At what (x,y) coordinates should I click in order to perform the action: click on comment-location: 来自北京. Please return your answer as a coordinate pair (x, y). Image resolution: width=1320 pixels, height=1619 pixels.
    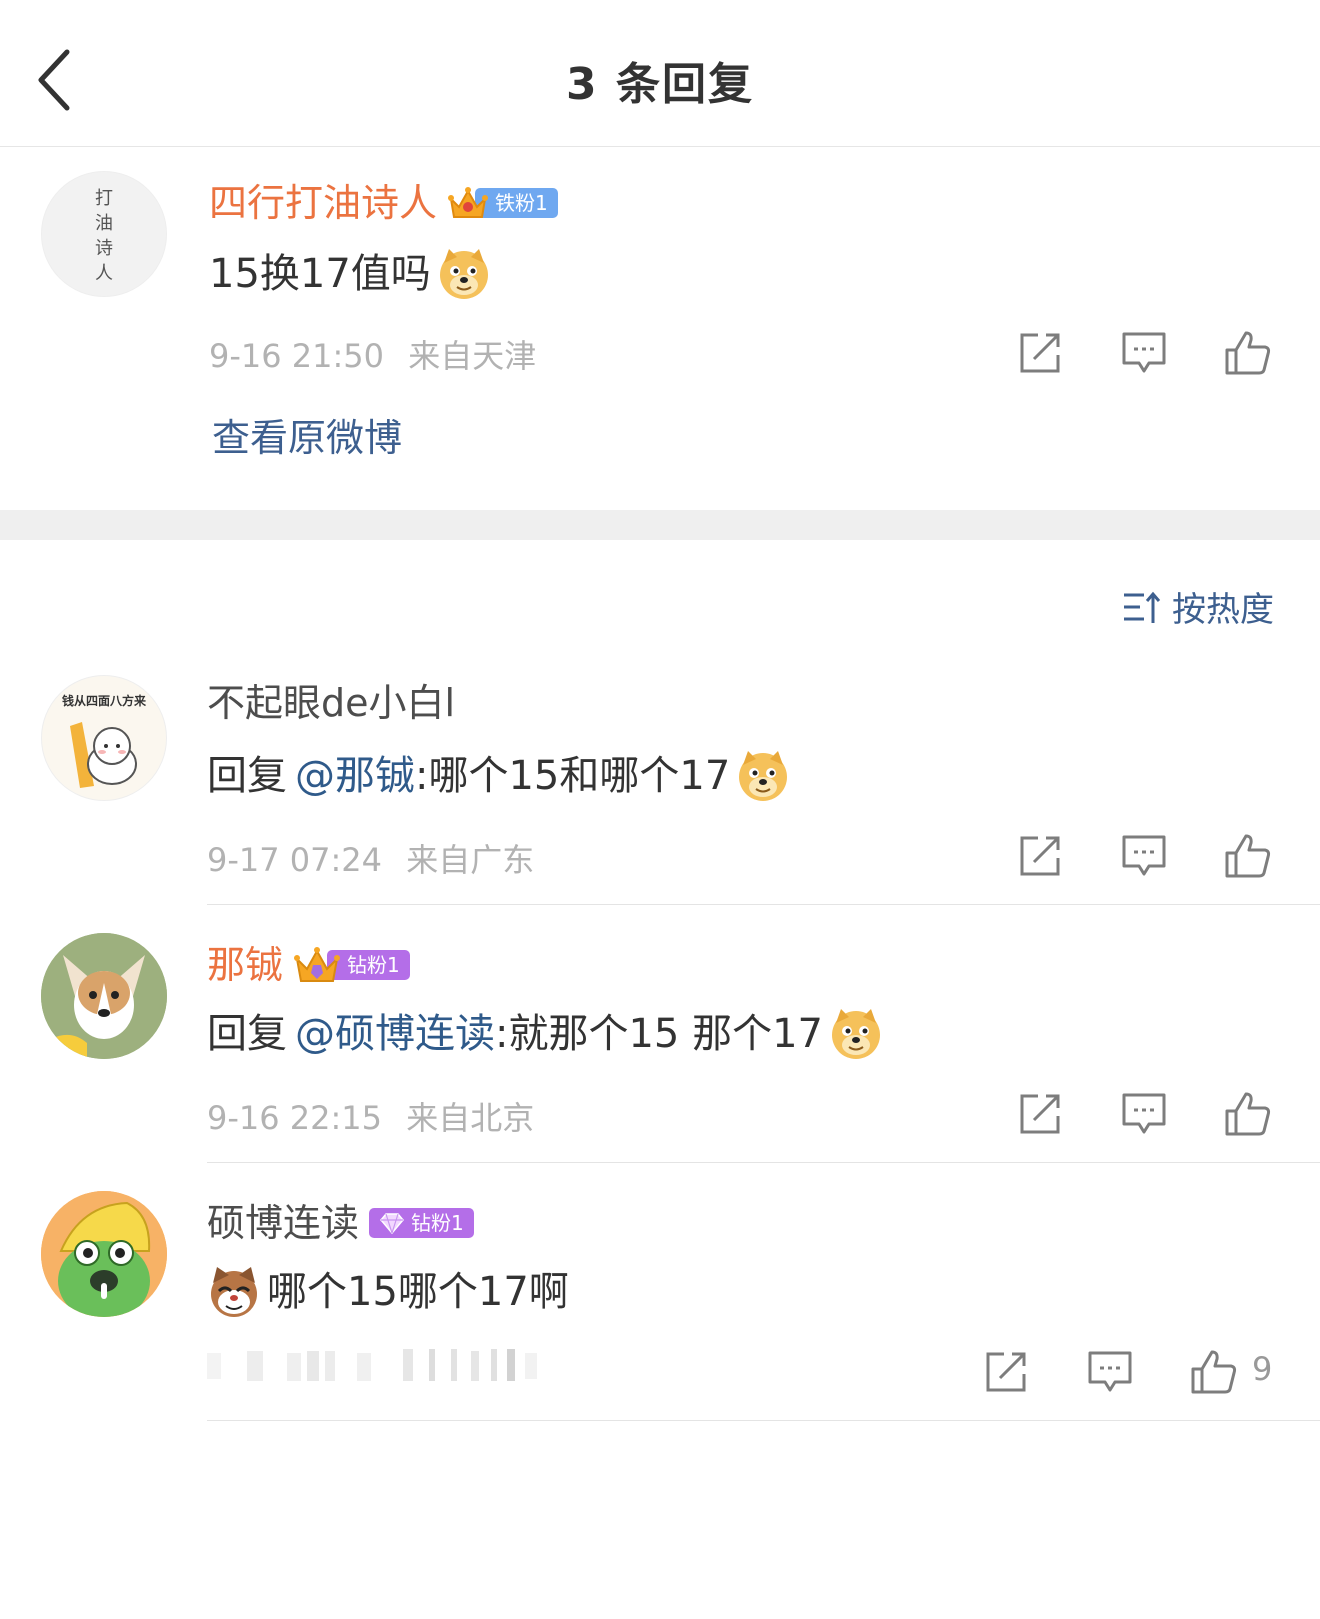
    Looking at the image, I should click on (470, 1118).